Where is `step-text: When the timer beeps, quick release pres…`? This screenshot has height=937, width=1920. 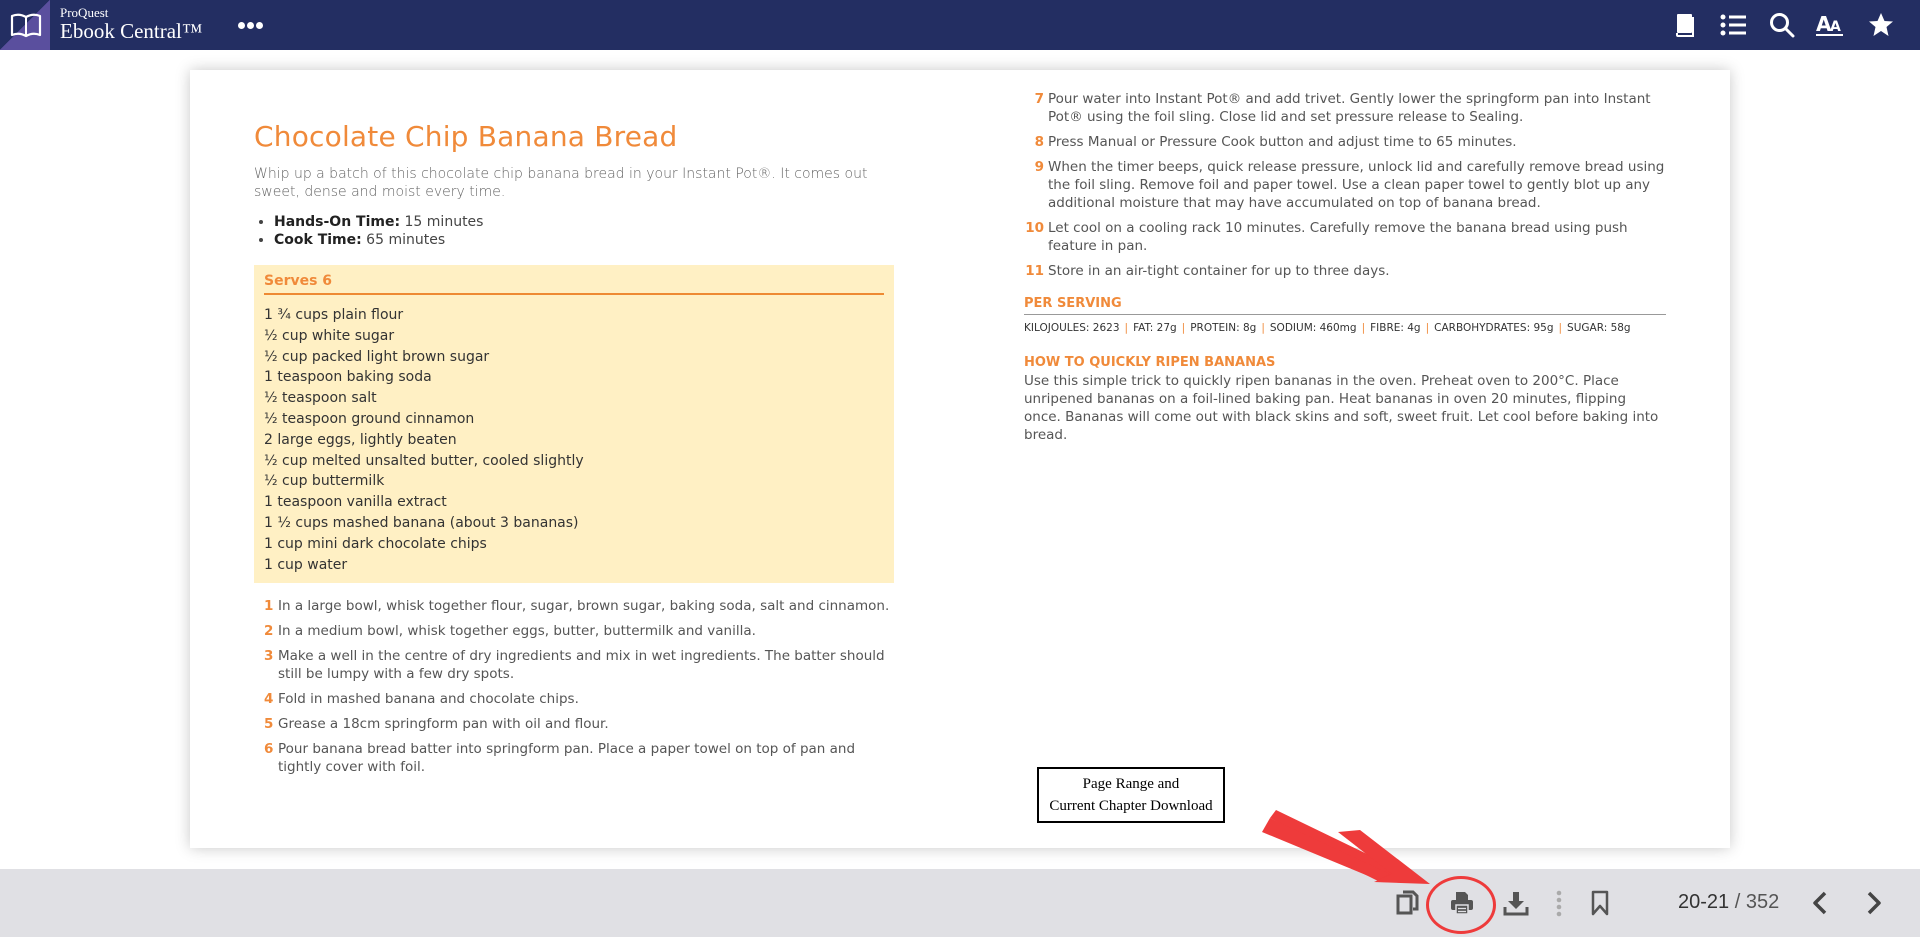
step-text: When the timer beeps, quick release pres… is located at coordinates (1356, 185).